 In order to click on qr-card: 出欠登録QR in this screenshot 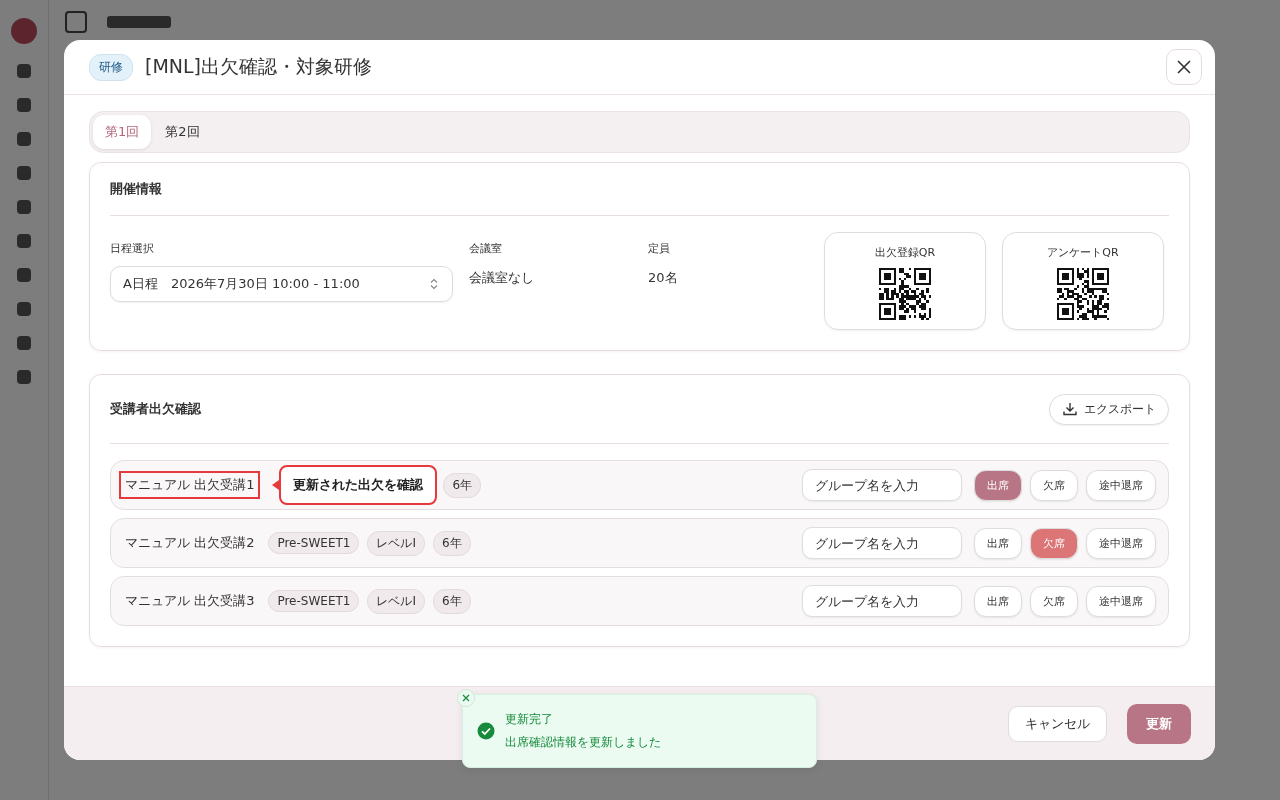, I will do `click(905, 281)`.